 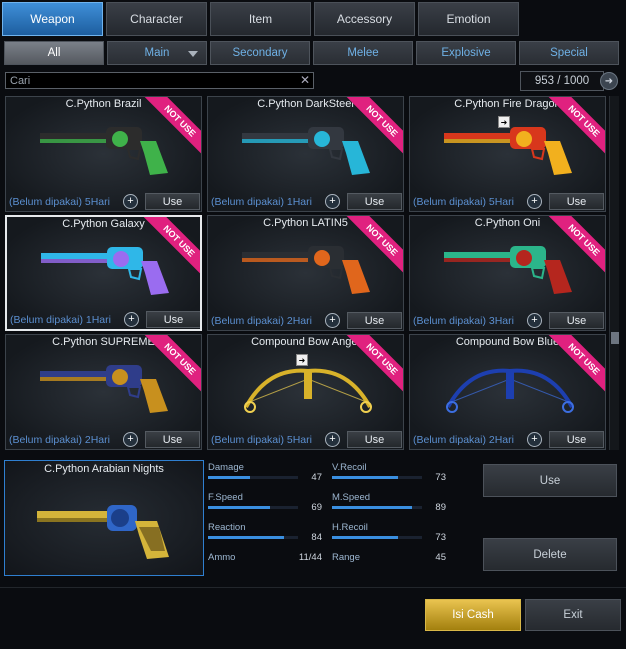 What do you see at coordinates (316, 507) in the screenshot?
I see `stat-value: 69` at bounding box center [316, 507].